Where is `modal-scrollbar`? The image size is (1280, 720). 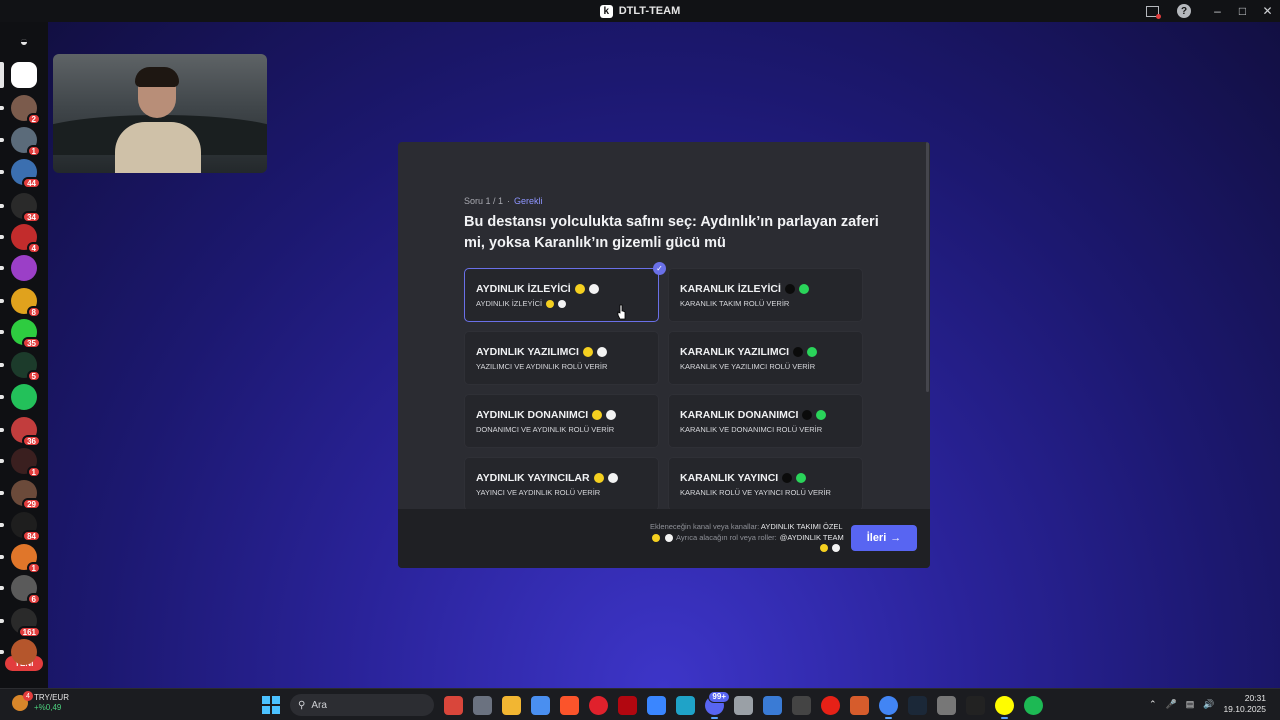 modal-scrollbar is located at coordinates (927, 267).